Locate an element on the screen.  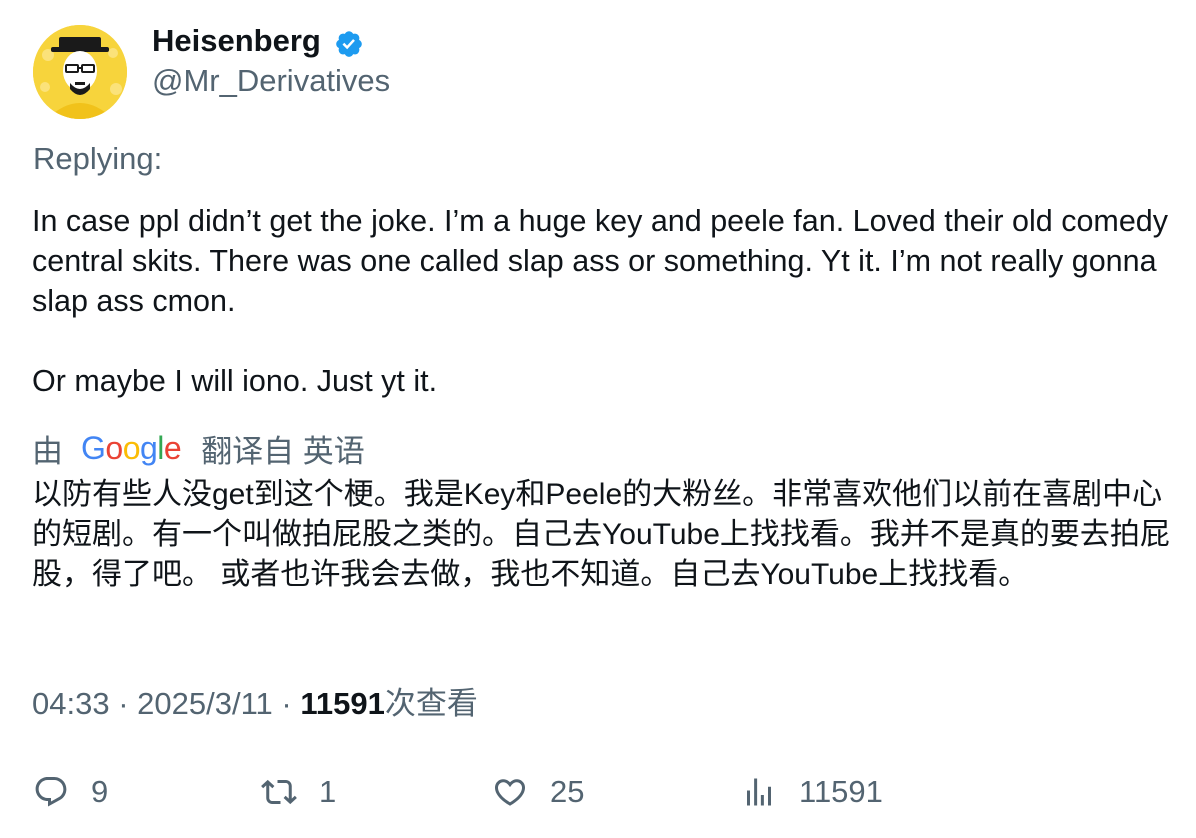
retweet-button: 1 is located at coordinates (298, 792).